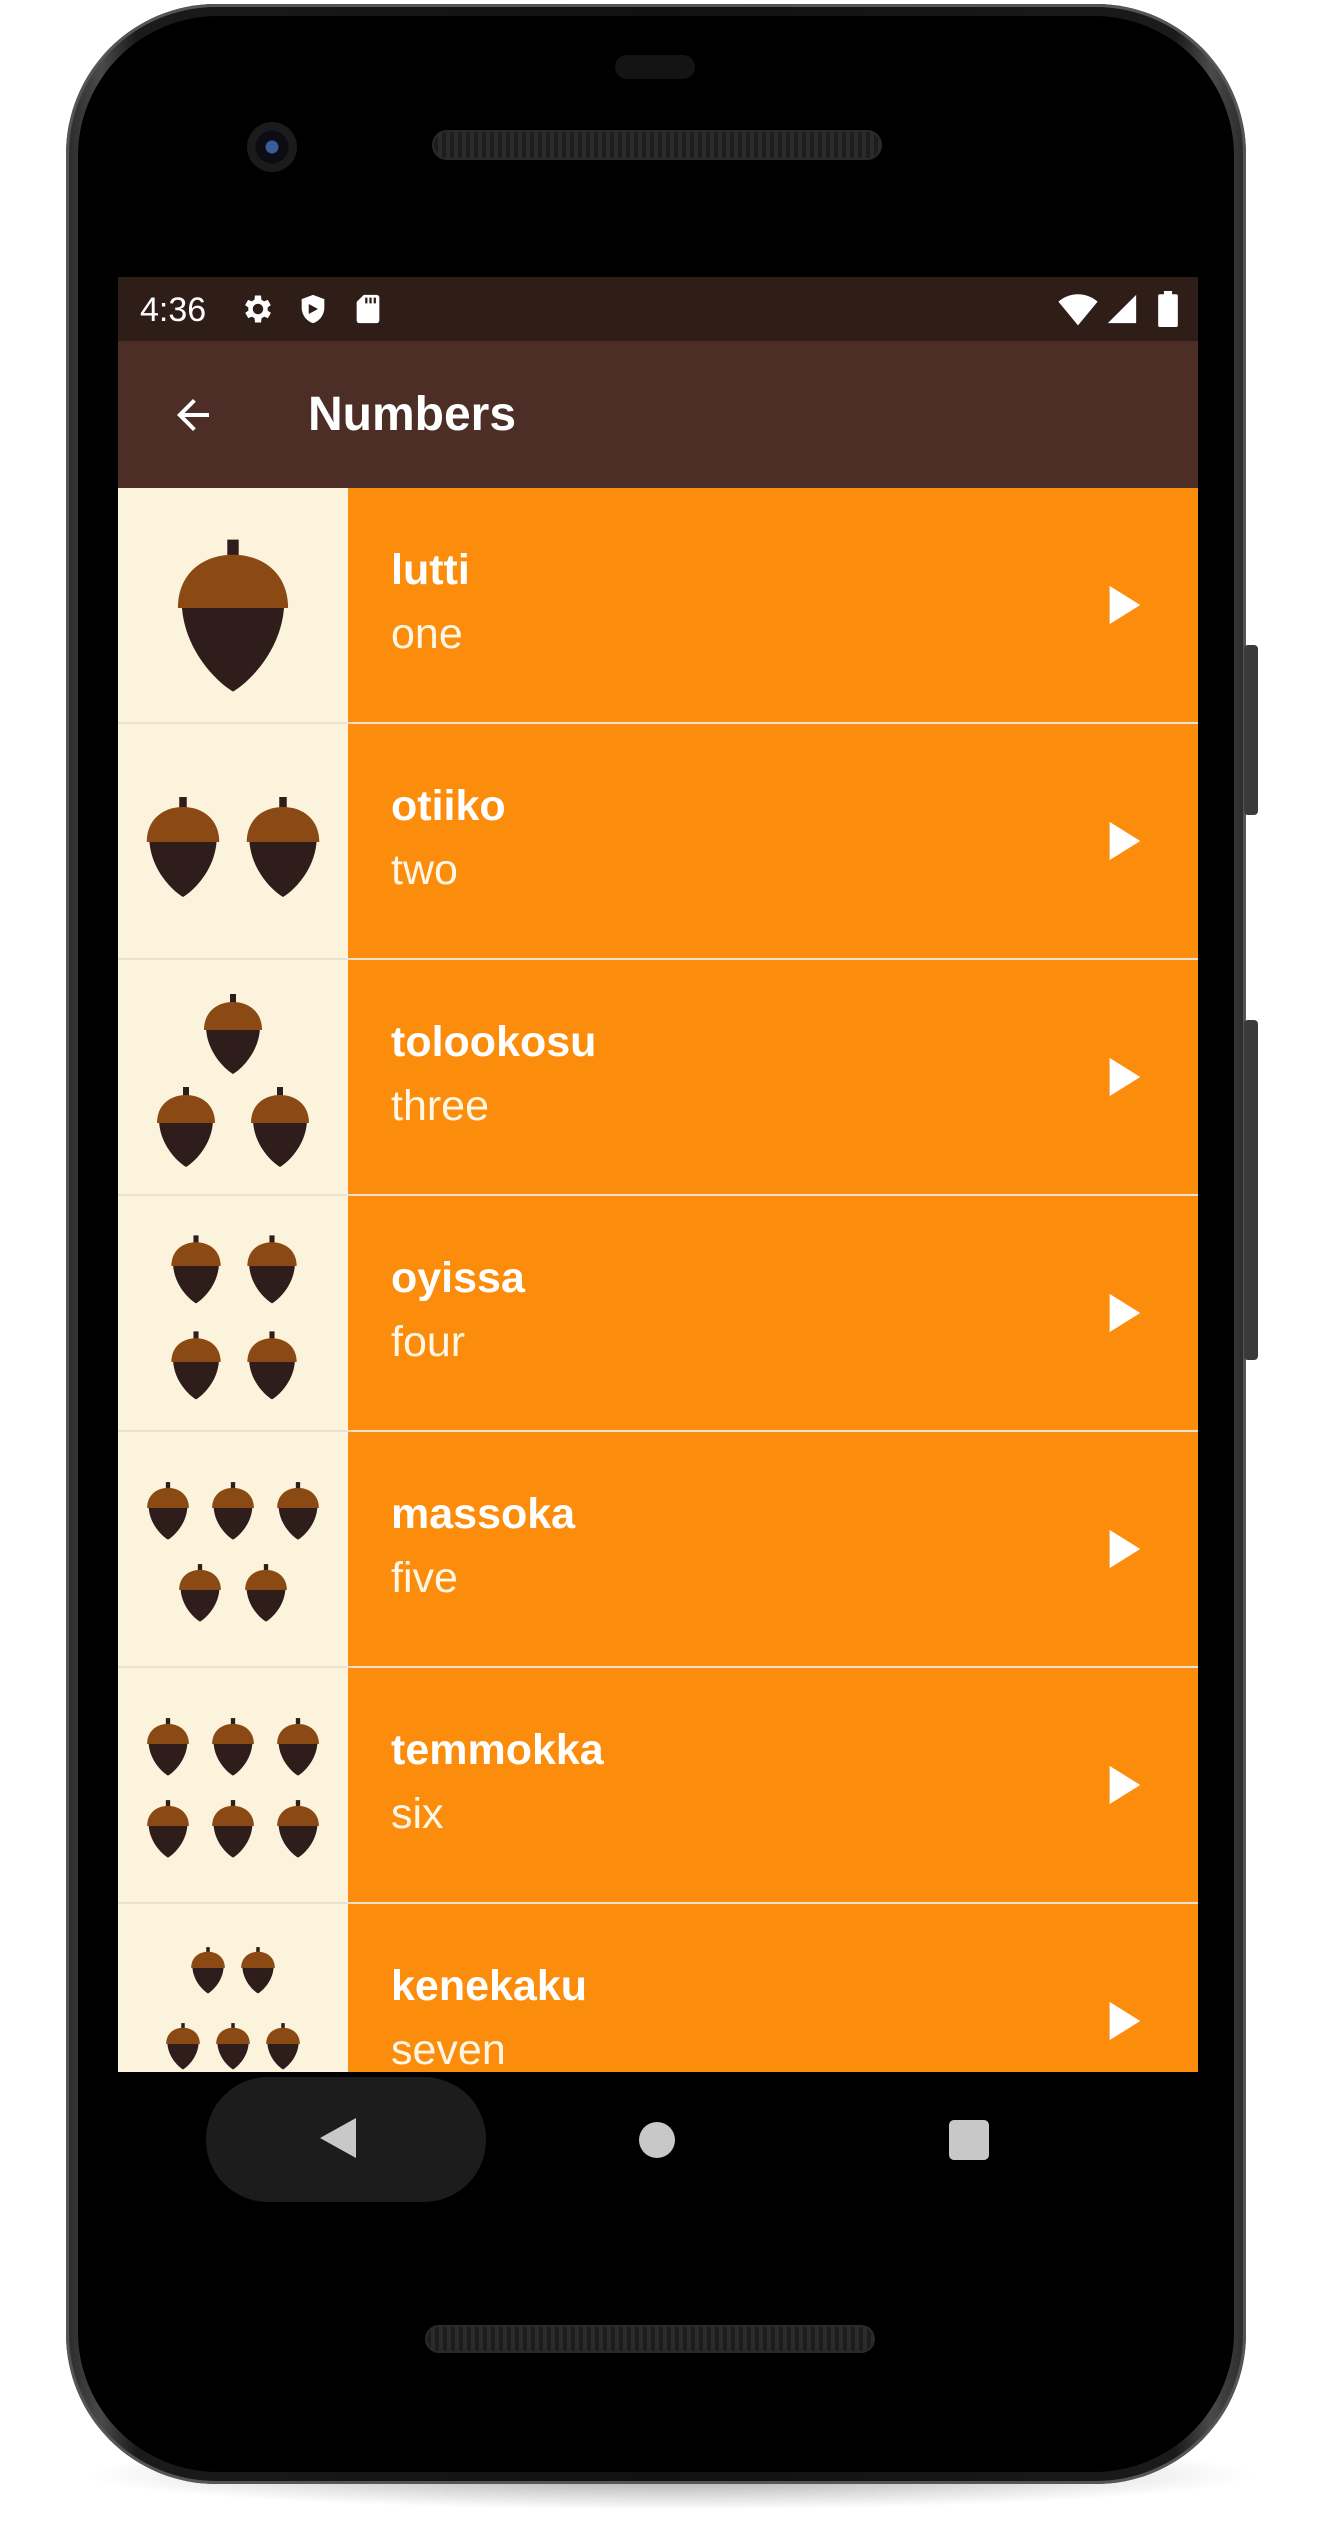 The image size is (1330, 2532). I want to click on list-item: lutti one, so click(658, 606).